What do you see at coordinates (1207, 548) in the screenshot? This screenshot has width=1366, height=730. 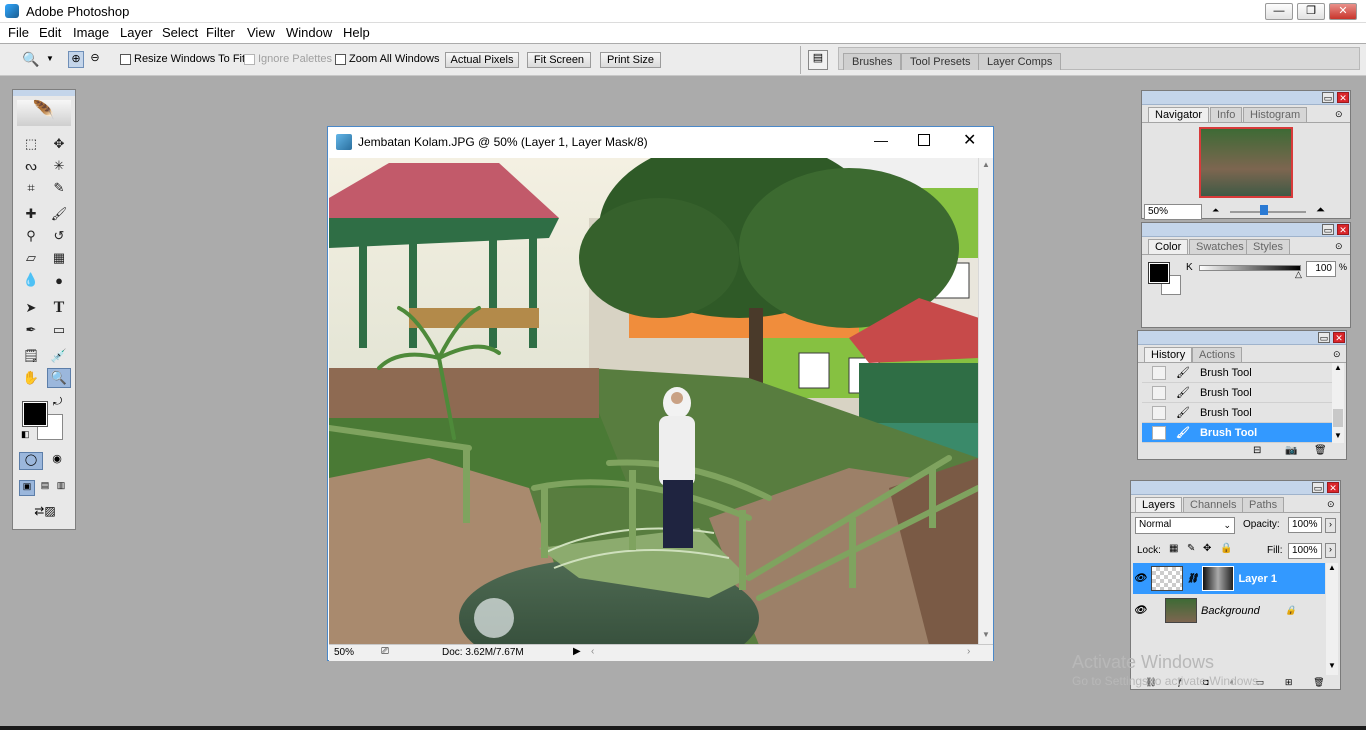 I see `lock-position-icon: ✥` at bounding box center [1207, 548].